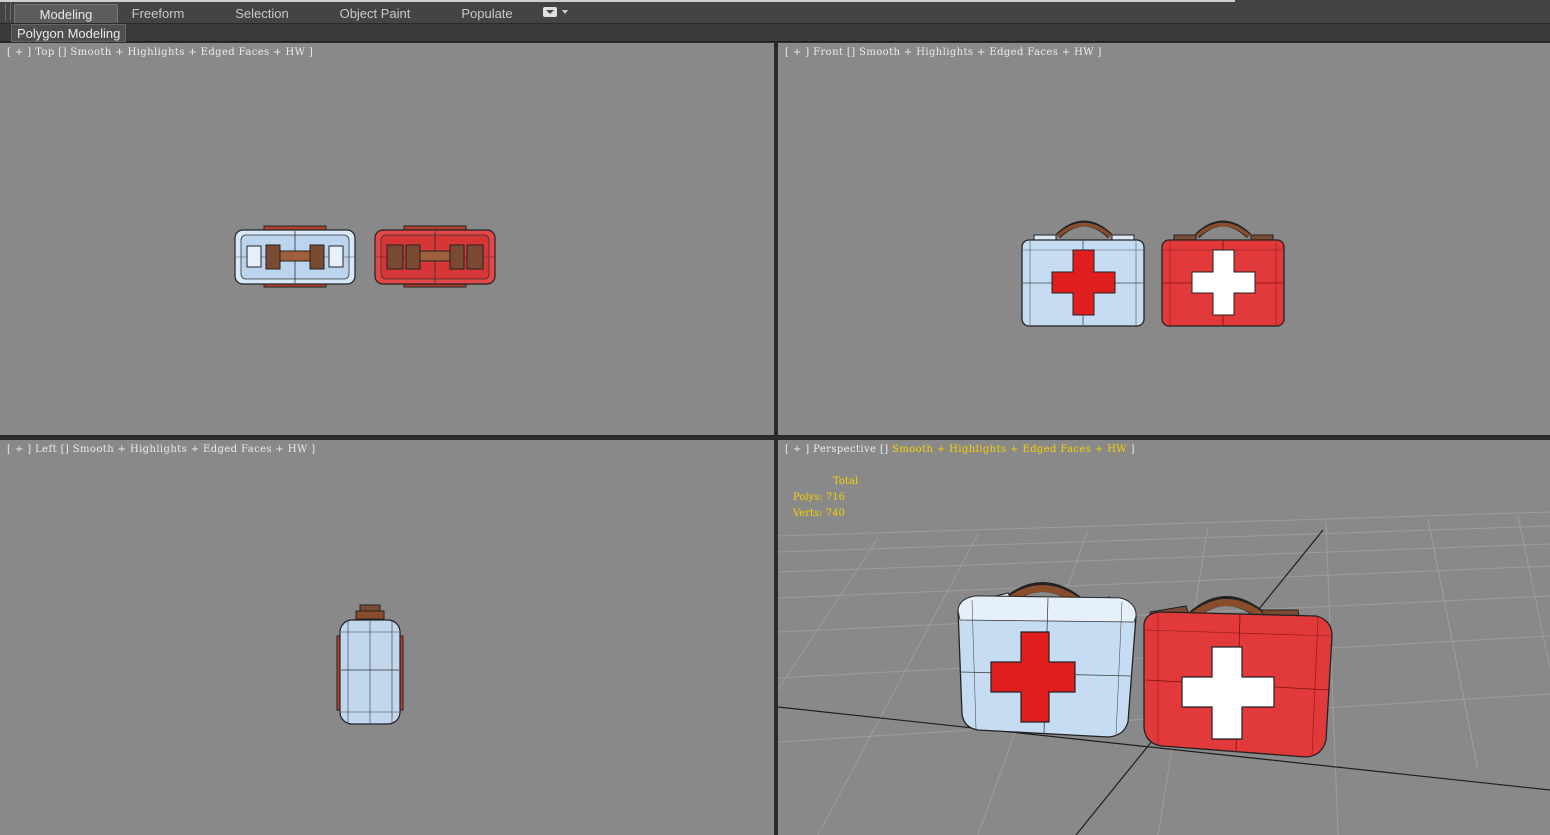 Image resolution: width=1550 pixels, height=835 pixels. What do you see at coordinates (158, 13) in the screenshot?
I see `tab-freeform: Freeform` at bounding box center [158, 13].